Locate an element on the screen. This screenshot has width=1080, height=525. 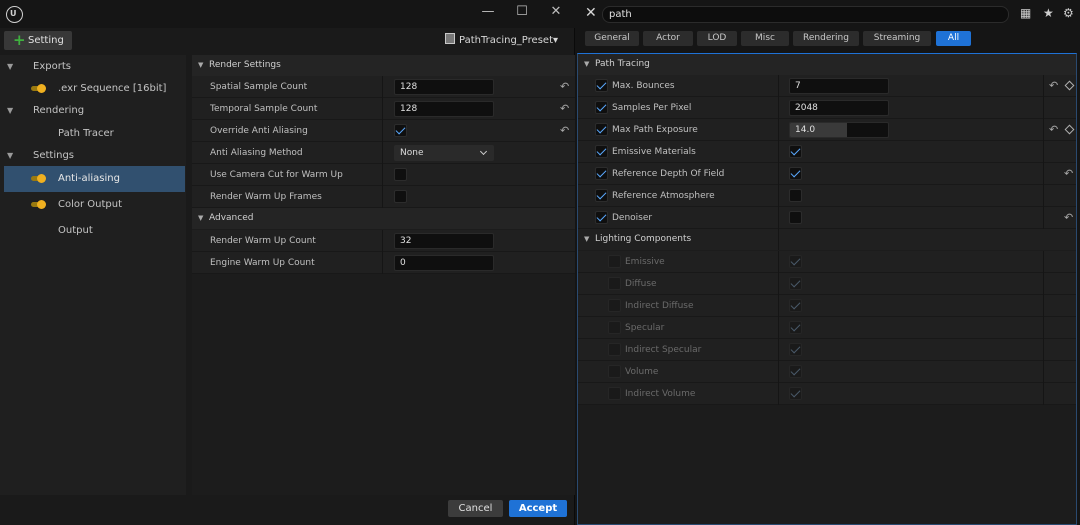
max-path-exposure-override-checkbox is located at coordinates (601, 129).